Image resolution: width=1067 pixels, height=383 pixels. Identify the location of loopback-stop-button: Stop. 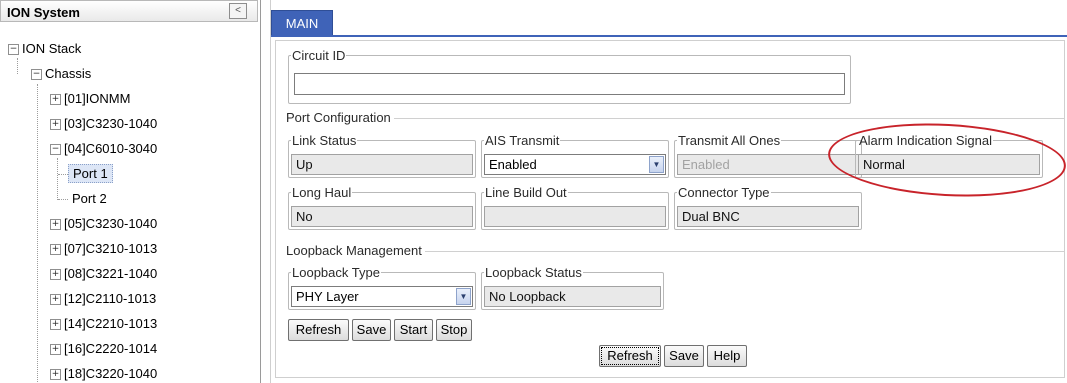
(454, 330).